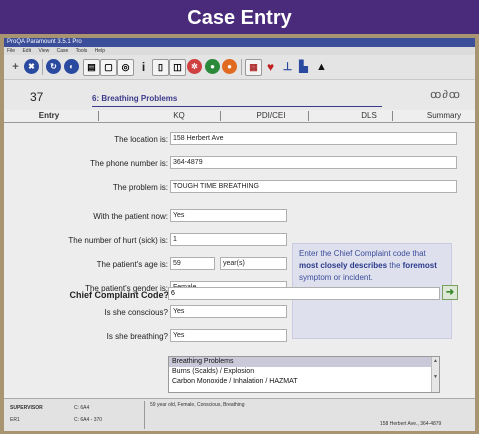  I want to click on banner-title: Case Entry, so click(239, 17).